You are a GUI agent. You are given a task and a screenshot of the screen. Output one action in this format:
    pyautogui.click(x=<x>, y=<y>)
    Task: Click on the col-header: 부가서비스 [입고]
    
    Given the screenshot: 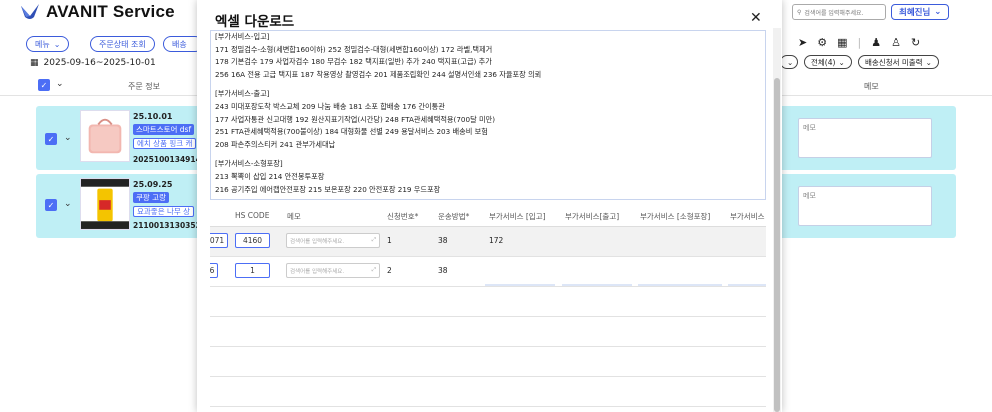 What is the action you would take?
    pyautogui.click(x=517, y=216)
    